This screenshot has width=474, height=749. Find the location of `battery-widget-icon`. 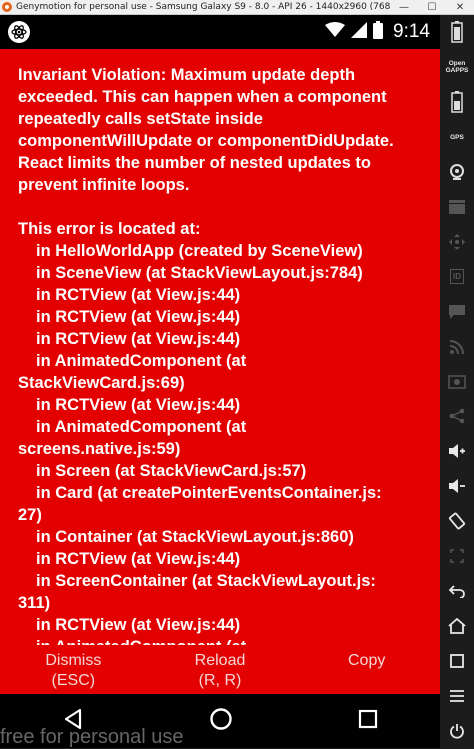

battery-widget-icon is located at coordinates (457, 32).